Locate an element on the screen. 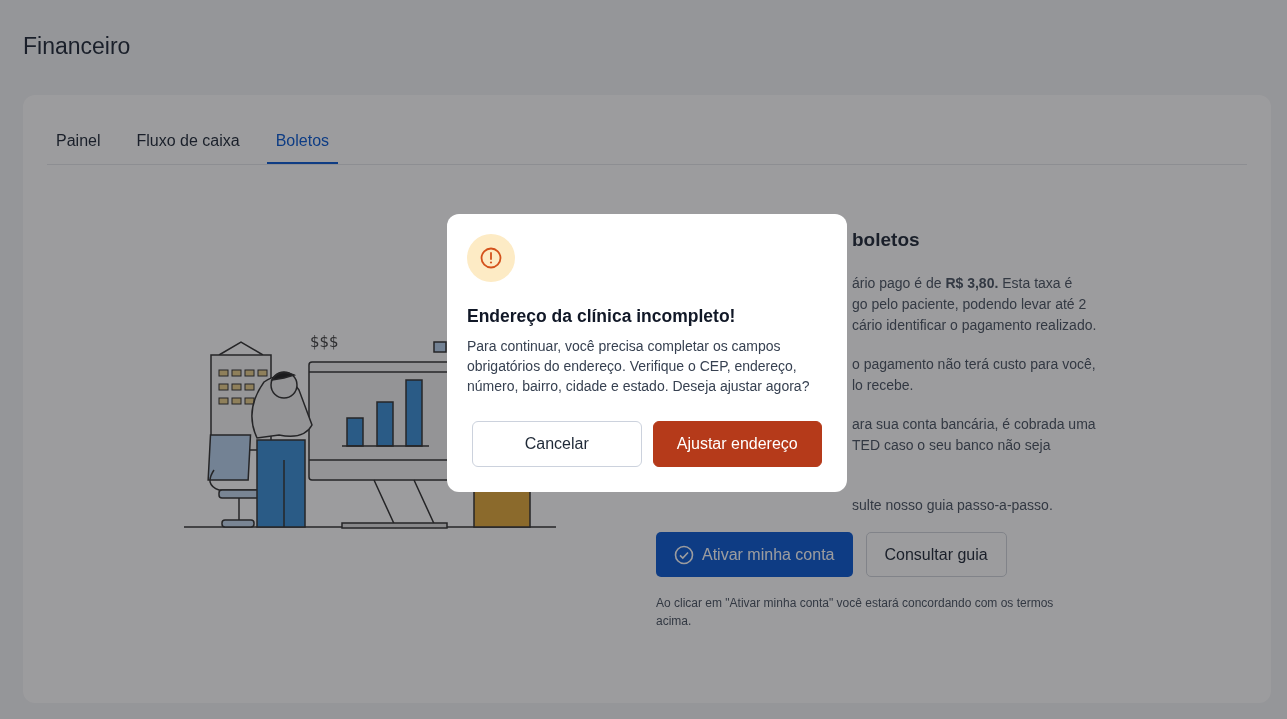 Image resolution: width=1287 pixels, height=719 pixels. paragraph-text: sulte nosso guia passo-a-passo. is located at coordinates (953, 505).